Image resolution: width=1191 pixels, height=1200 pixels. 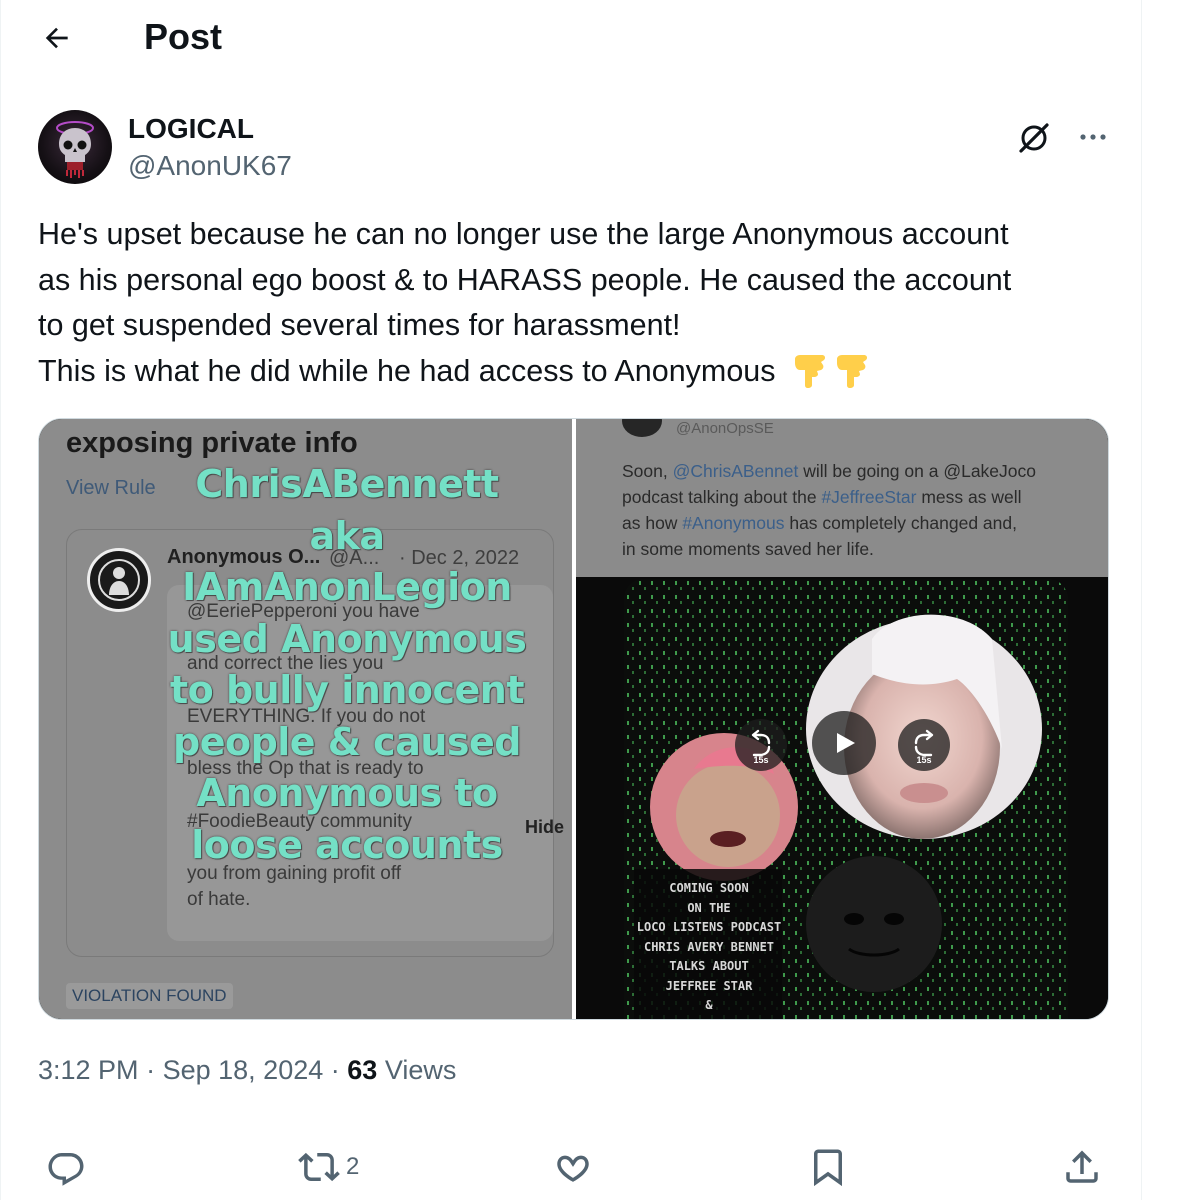 I want to click on post-time: 3:12 PM, so click(x=88, y=1070).